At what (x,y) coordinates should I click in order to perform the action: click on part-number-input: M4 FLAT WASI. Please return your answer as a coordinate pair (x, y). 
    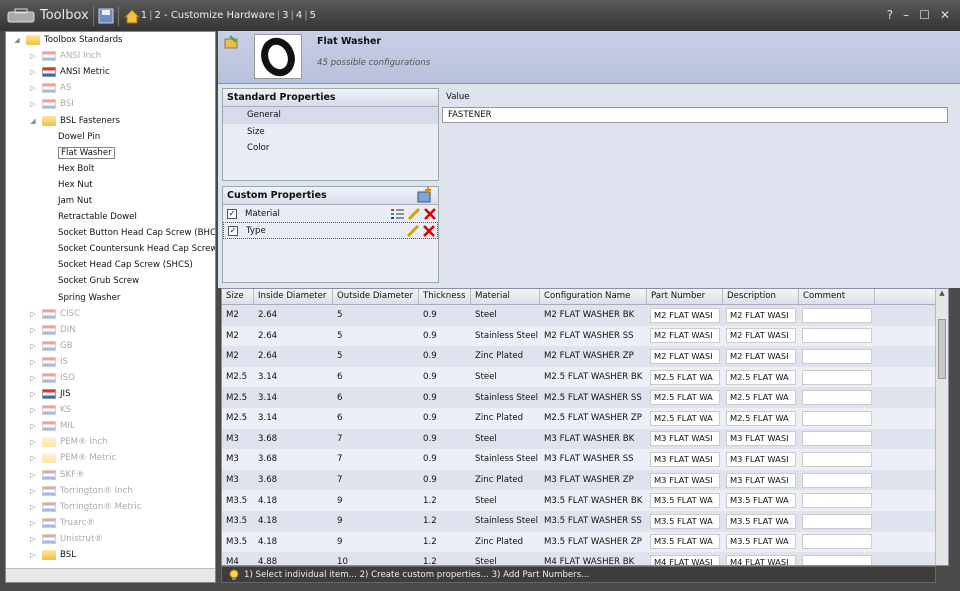
    Looking at the image, I should click on (685, 559).